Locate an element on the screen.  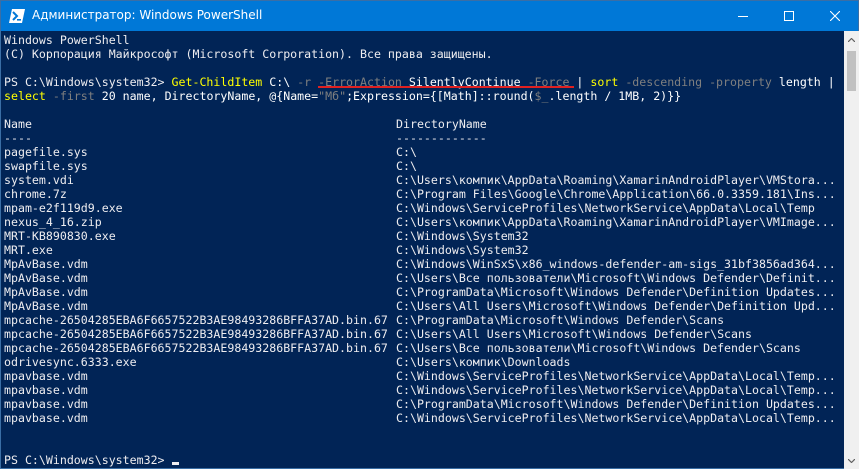
table-header-underline: ---- ------------- is located at coordinates (245, 138).